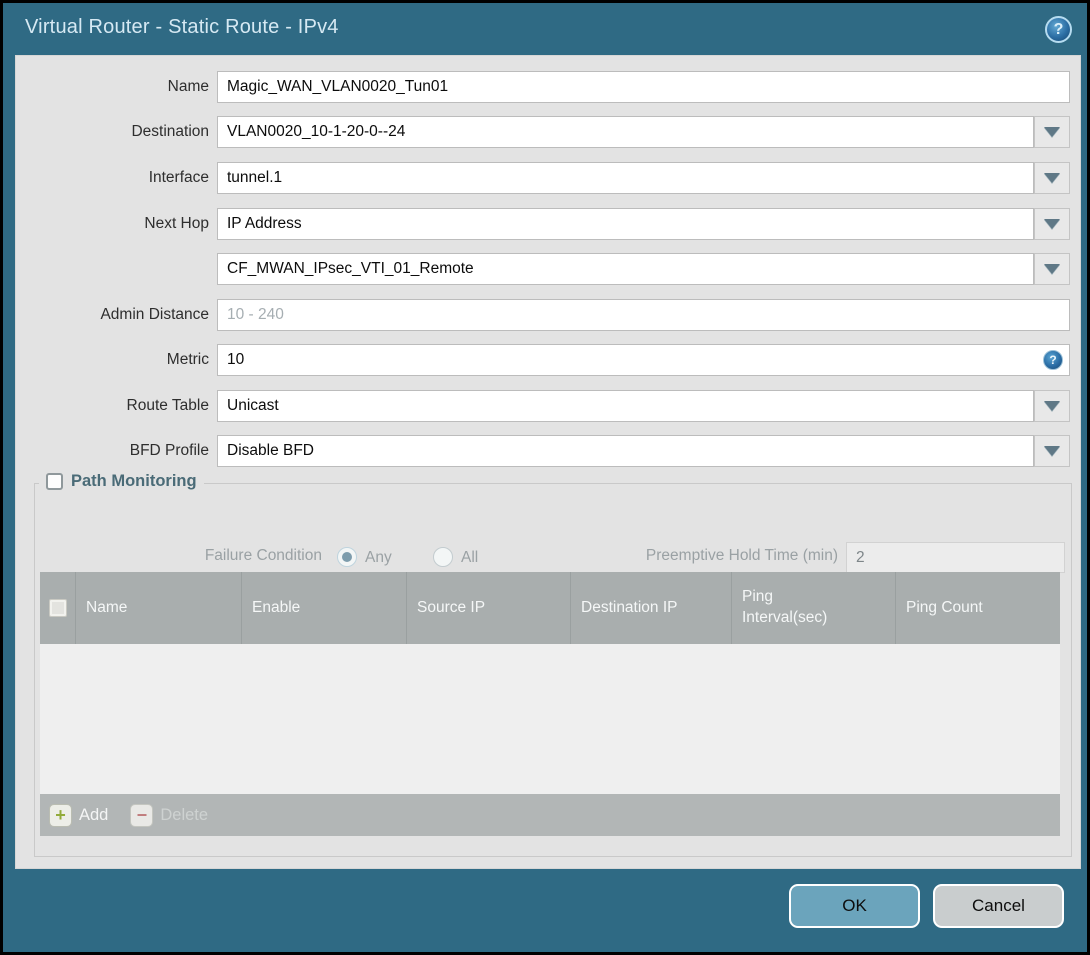 The image size is (1090, 955). Describe the element at coordinates (187, 359) in the screenshot. I see `metric-label: Metric` at that location.